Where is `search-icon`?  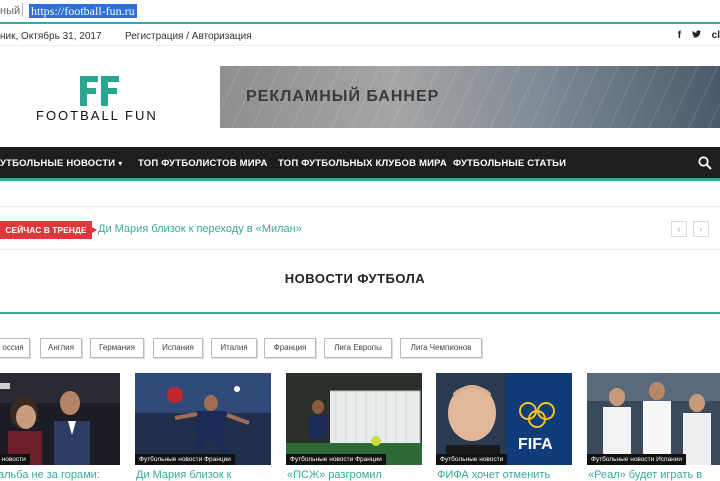
search-icon is located at coordinates (705, 163).